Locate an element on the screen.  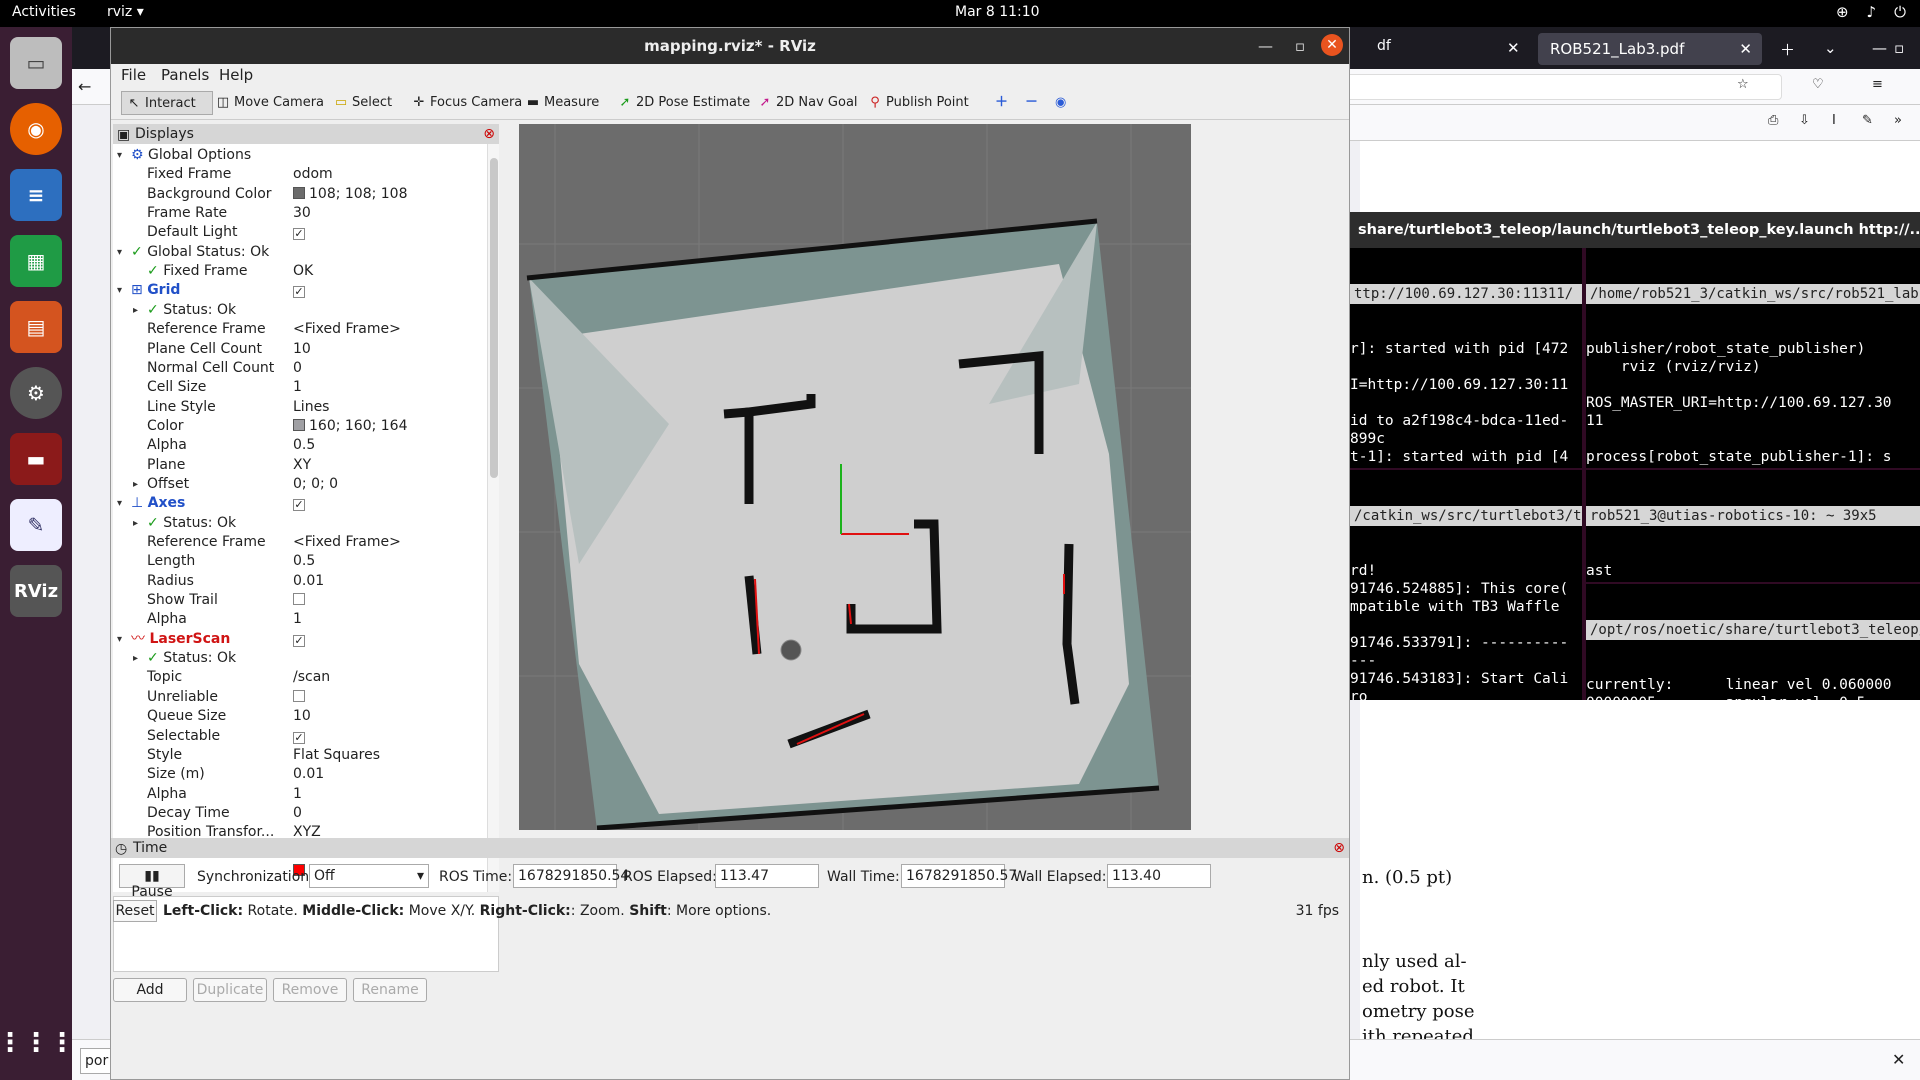
tree-row: Fixed Frame odom is located at coordinates (300, 174).